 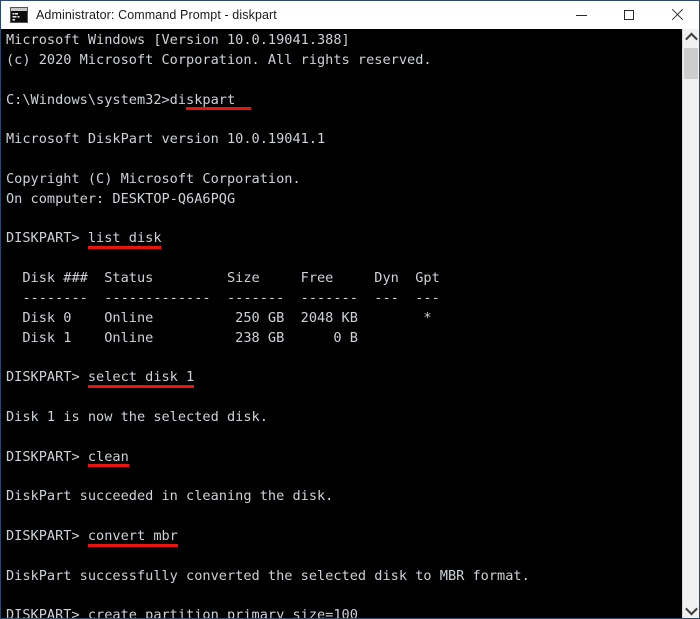 I want to click on maximize-icon, so click(x=629, y=15).